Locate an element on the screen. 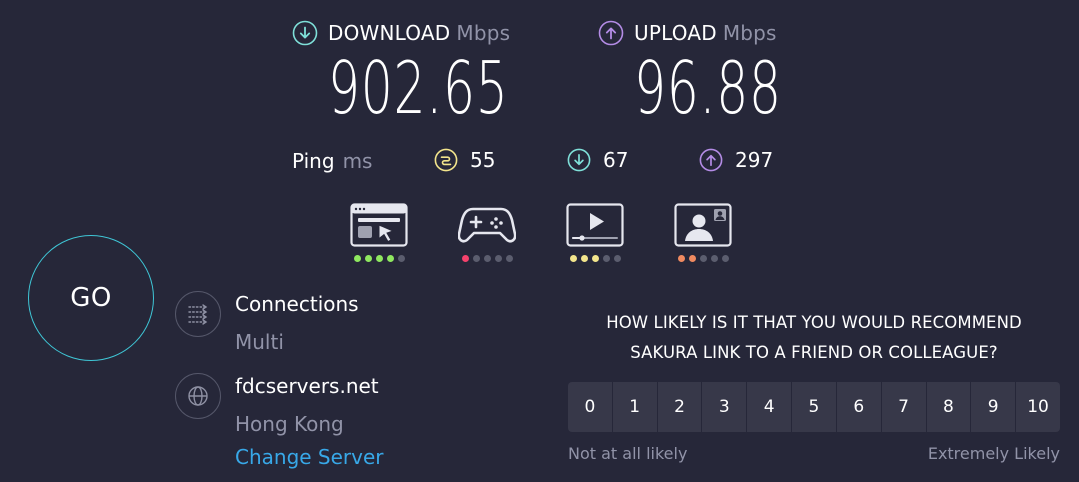 Image resolution: width=1079 pixels, height=482 pixels. ping-download-value: 67 is located at coordinates (616, 160).